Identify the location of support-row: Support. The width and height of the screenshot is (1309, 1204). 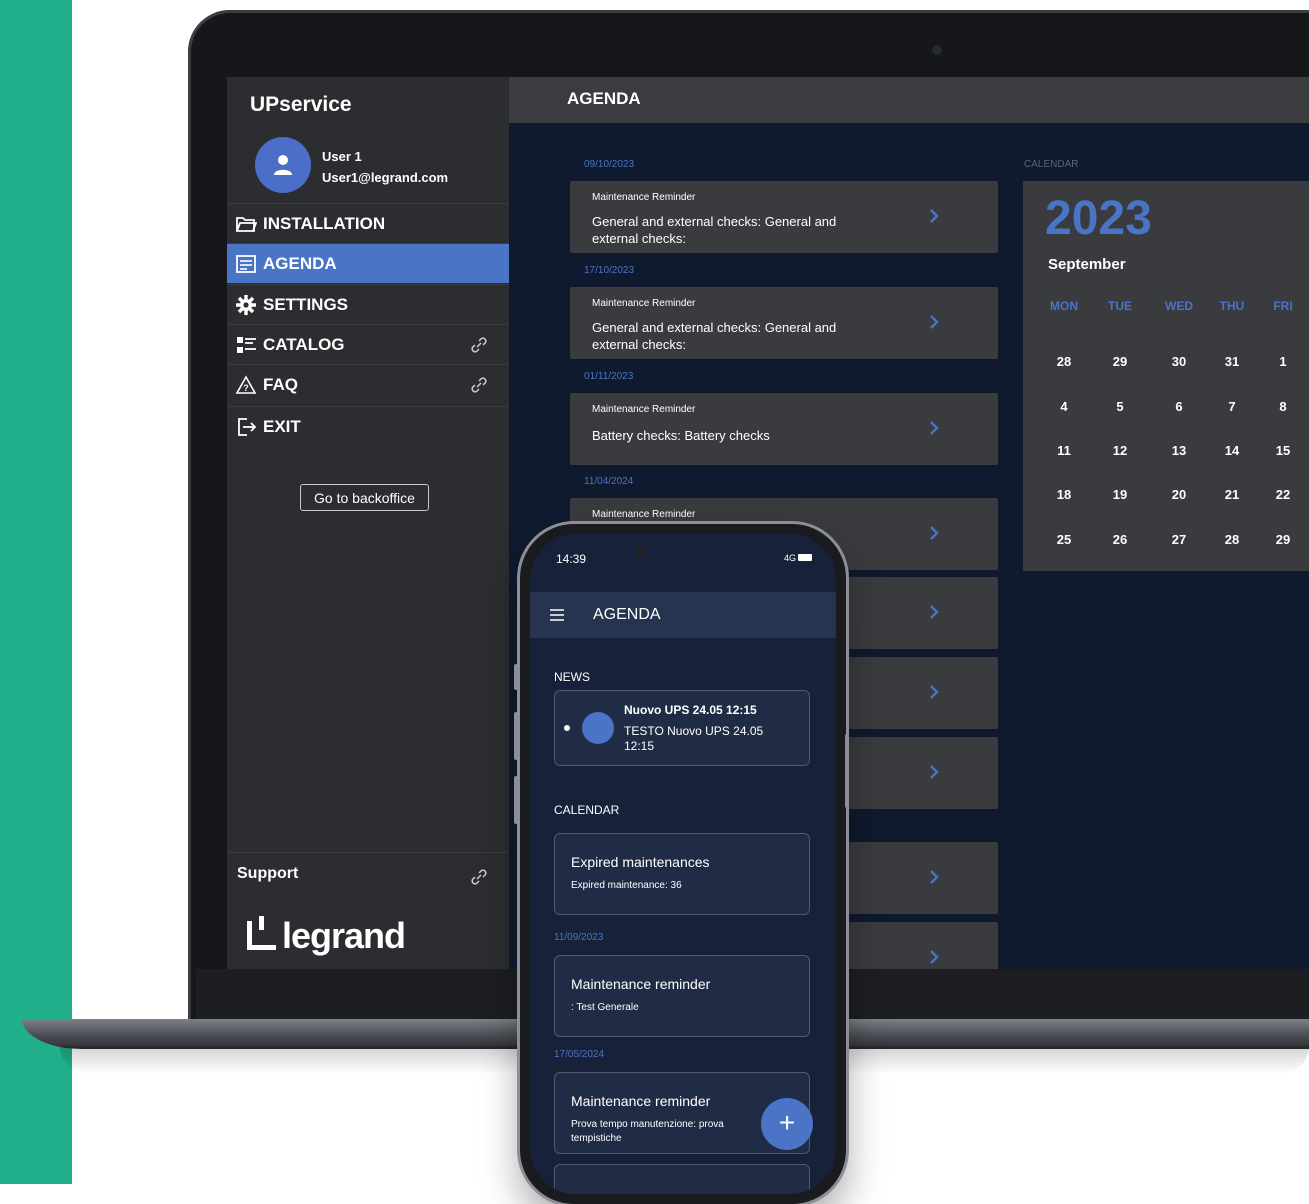
(368, 877).